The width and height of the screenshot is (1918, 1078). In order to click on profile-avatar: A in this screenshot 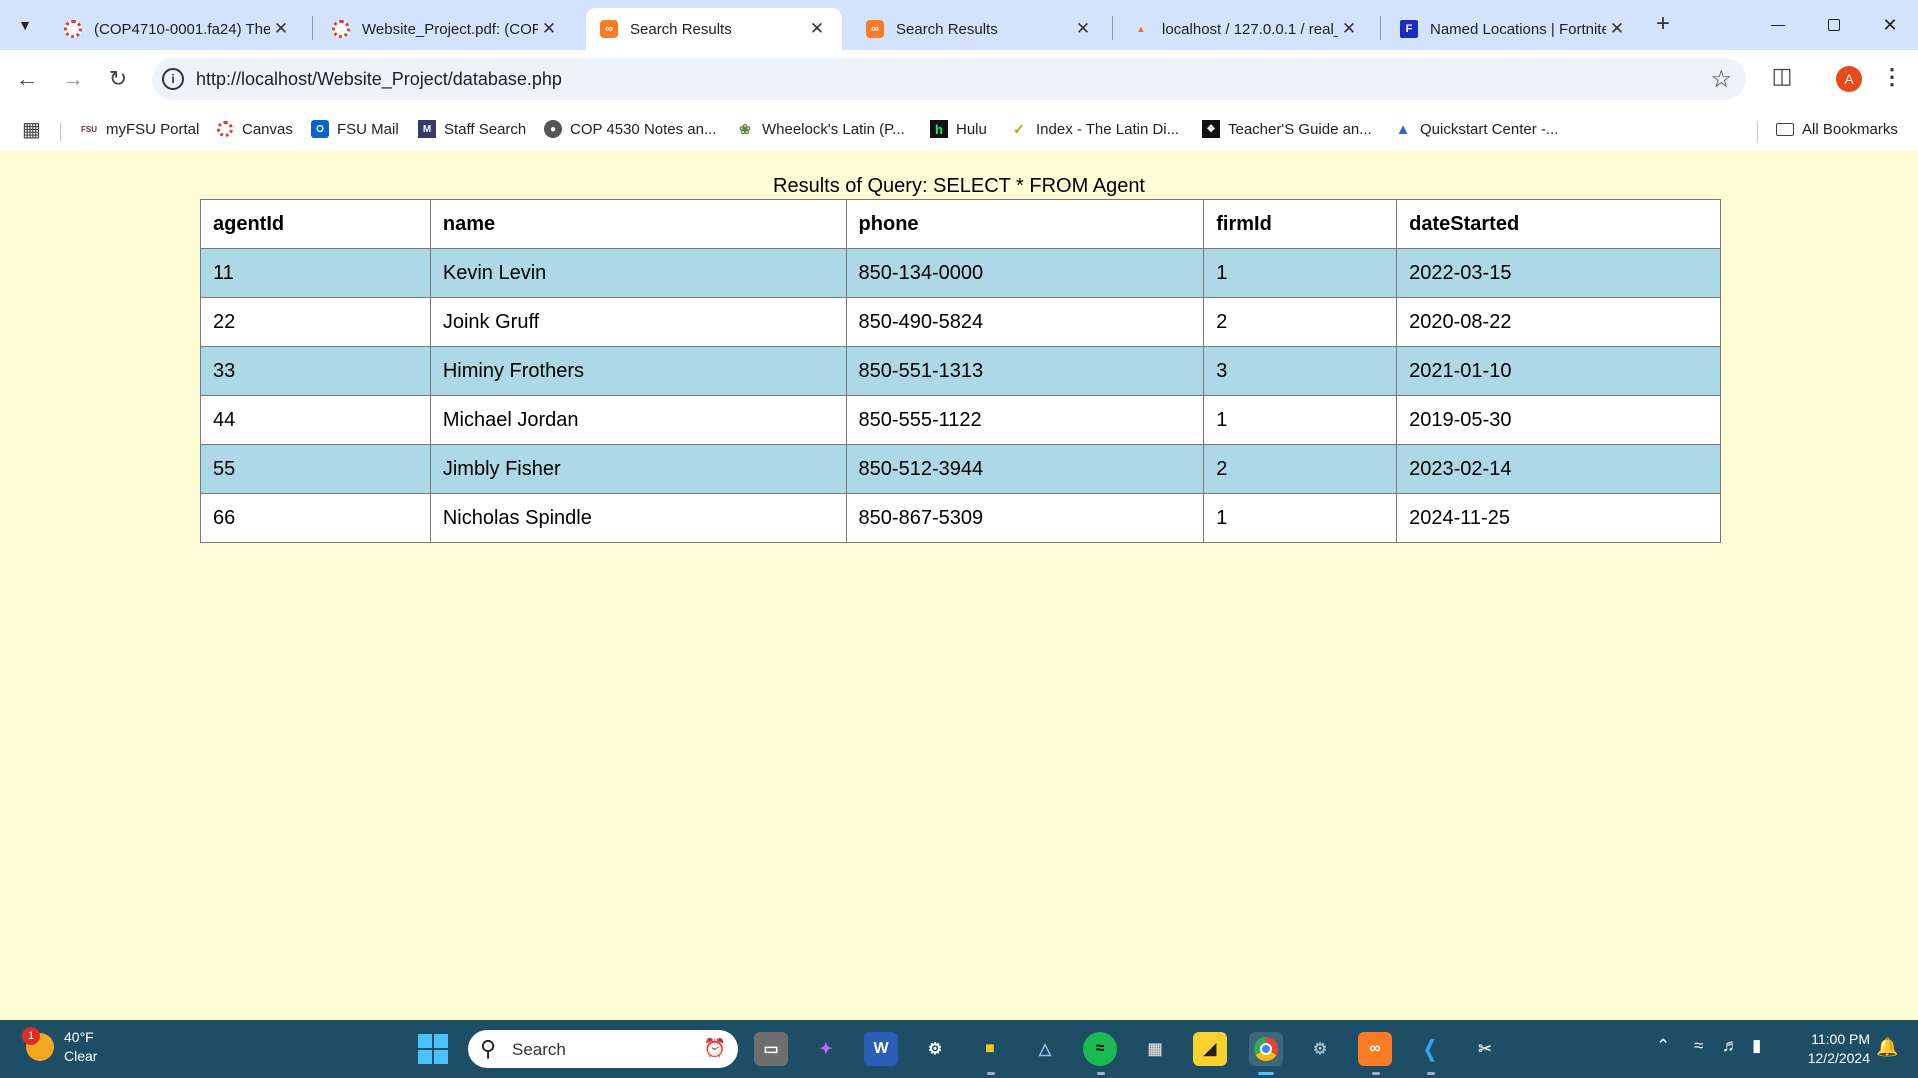, I will do `click(1849, 79)`.